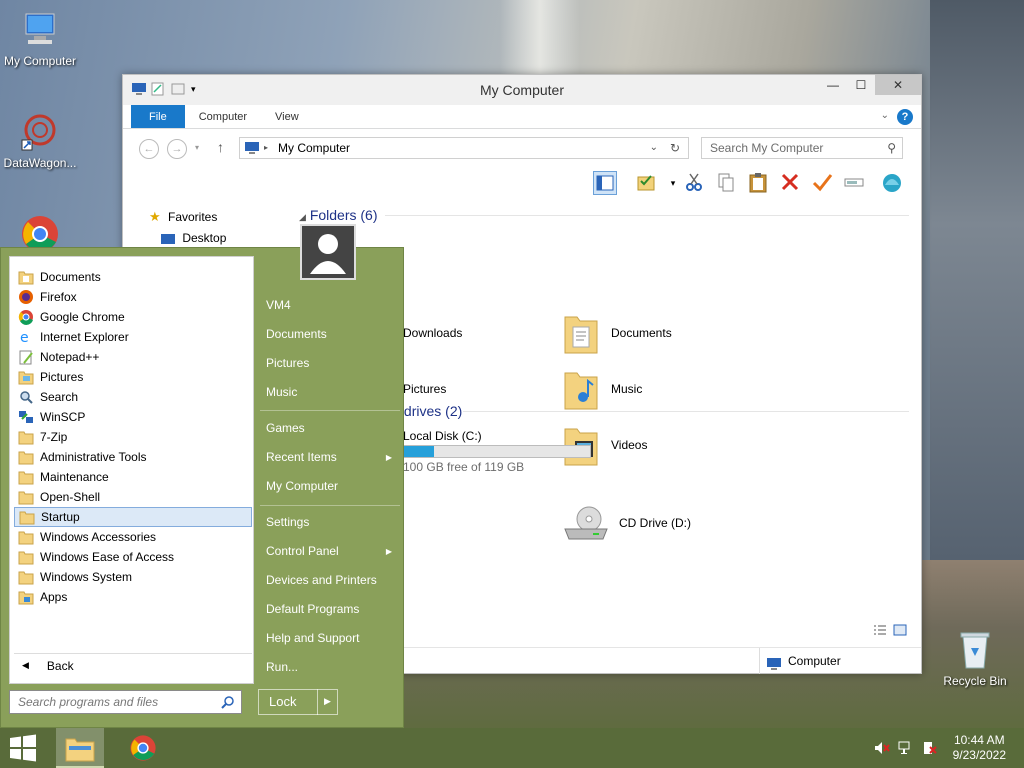  I want to click on properties-check-icon, so click(647, 183).